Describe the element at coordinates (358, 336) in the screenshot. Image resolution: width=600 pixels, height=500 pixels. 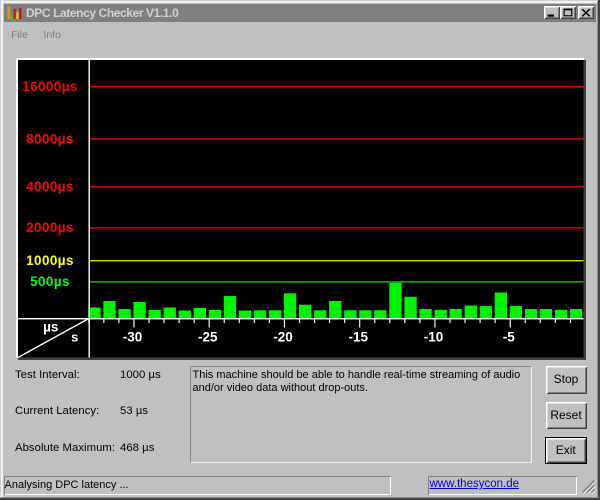
I see `svg-text: -15` at that location.